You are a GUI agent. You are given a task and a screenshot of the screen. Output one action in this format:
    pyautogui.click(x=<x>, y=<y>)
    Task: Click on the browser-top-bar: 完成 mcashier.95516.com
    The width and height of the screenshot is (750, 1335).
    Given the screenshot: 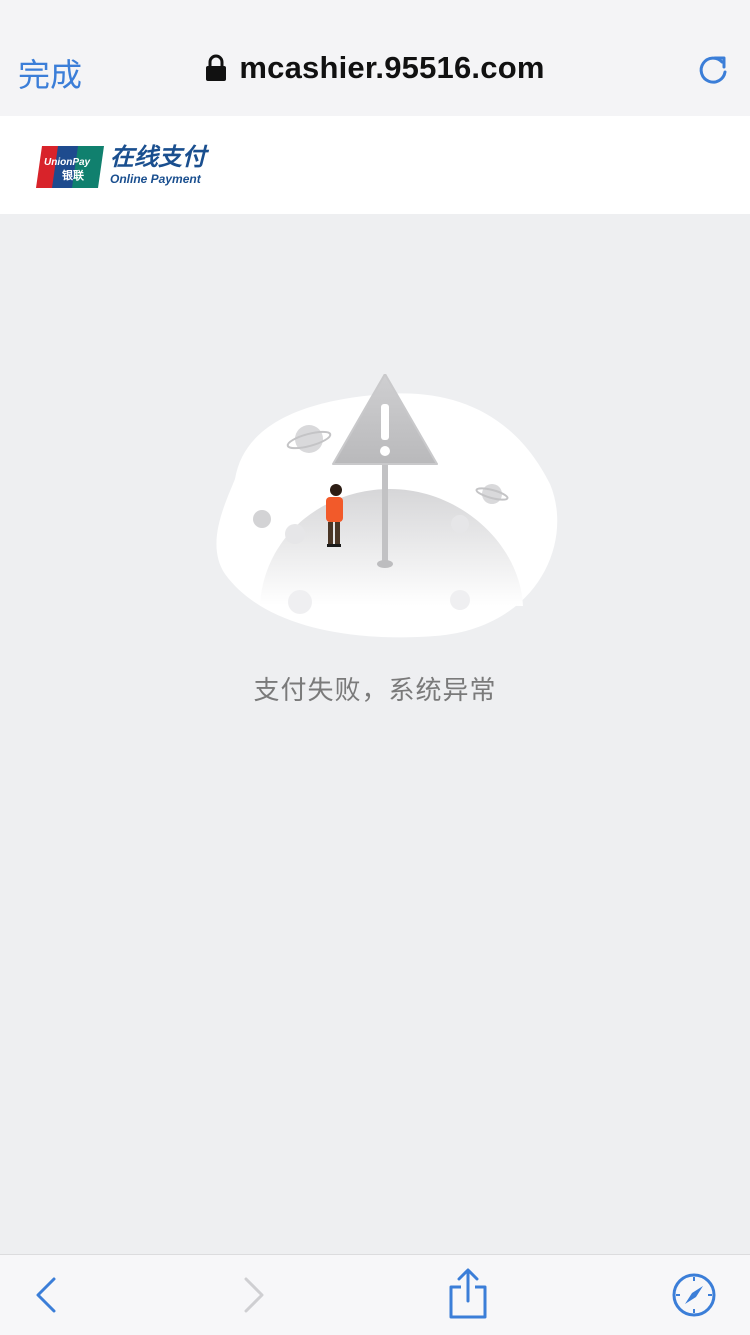 What is the action you would take?
    pyautogui.click(x=375, y=58)
    